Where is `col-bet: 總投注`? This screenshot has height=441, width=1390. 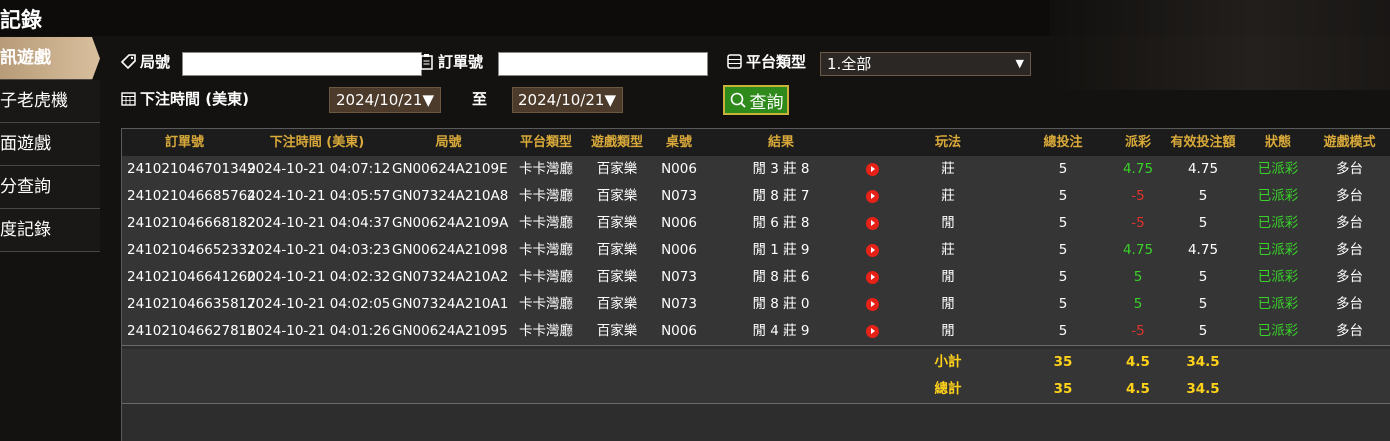 col-bet: 總投注 is located at coordinates (1063, 142).